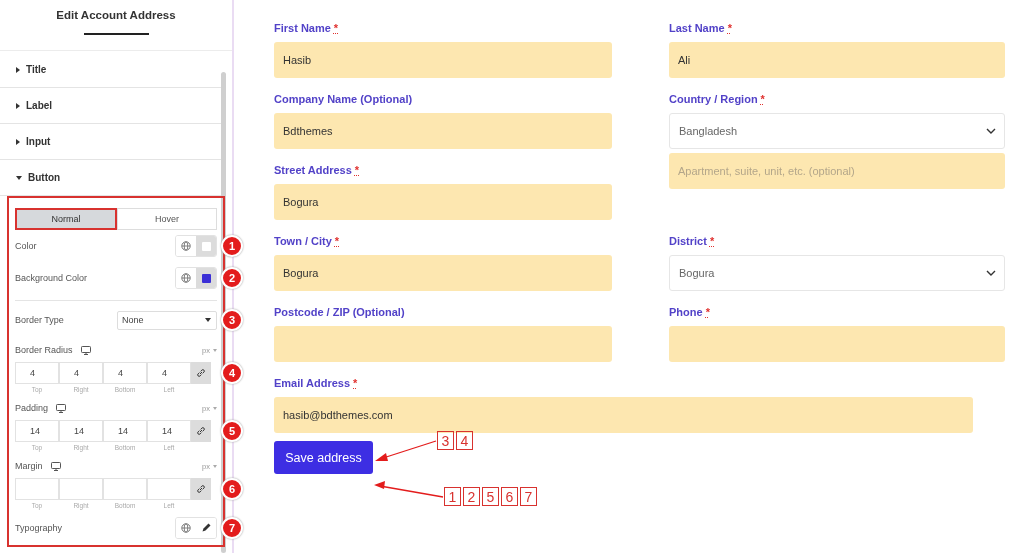 The height and width of the screenshot is (553, 1024). I want to click on number-tag: 5, so click(490, 496).